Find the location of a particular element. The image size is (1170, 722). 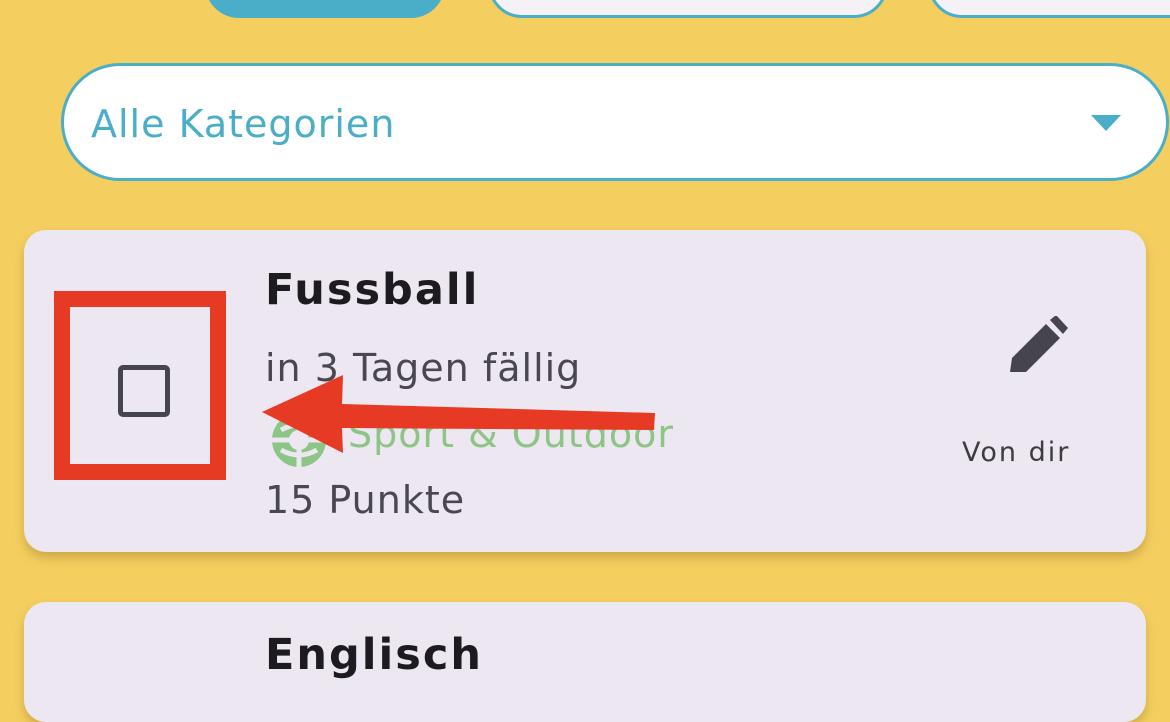

annotation-arrow is located at coordinates (458, 414).